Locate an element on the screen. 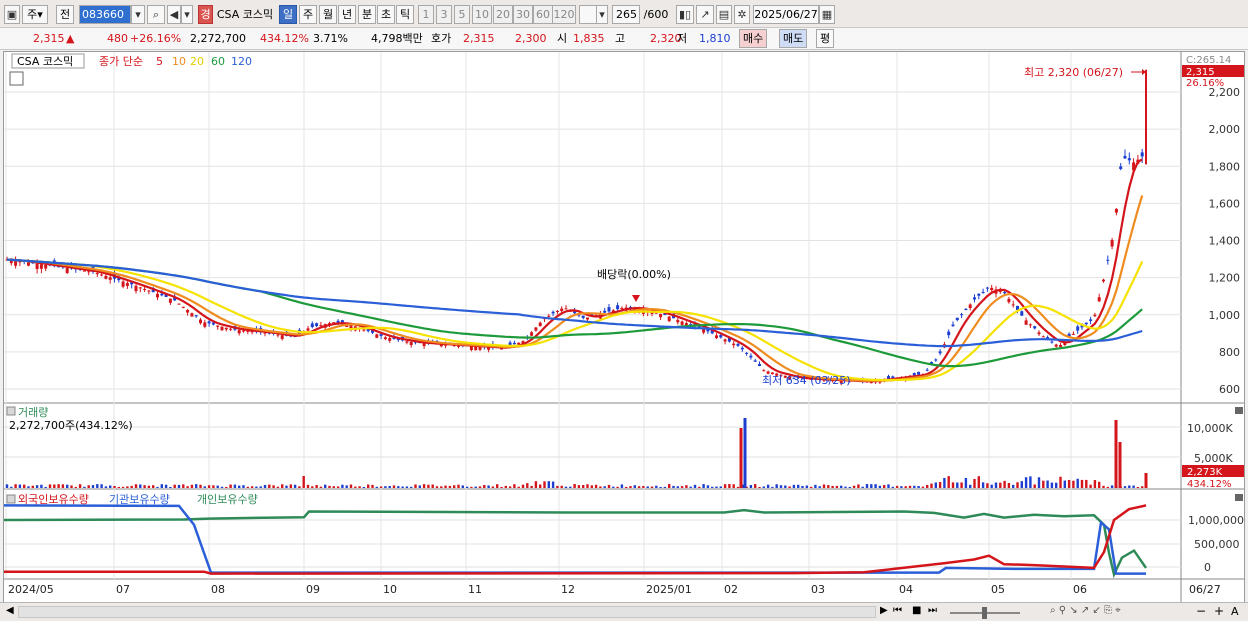 Image resolution: width=1248 pixels, height=621 pixels. scroll-right-icon: ▶ is located at coordinates (884, 610).